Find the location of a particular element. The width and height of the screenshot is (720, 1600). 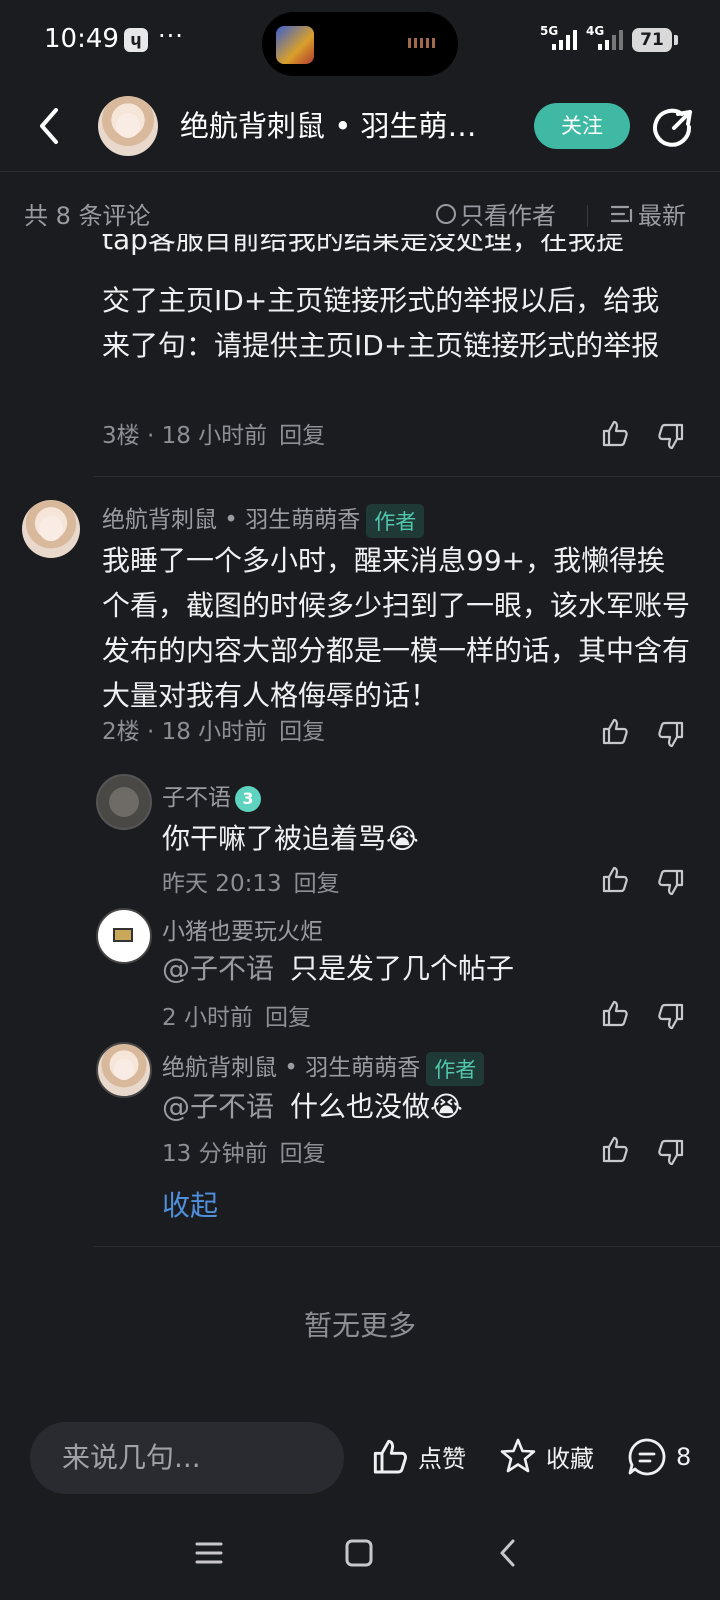

comments-button: 8 is located at coordinates (658, 1457).